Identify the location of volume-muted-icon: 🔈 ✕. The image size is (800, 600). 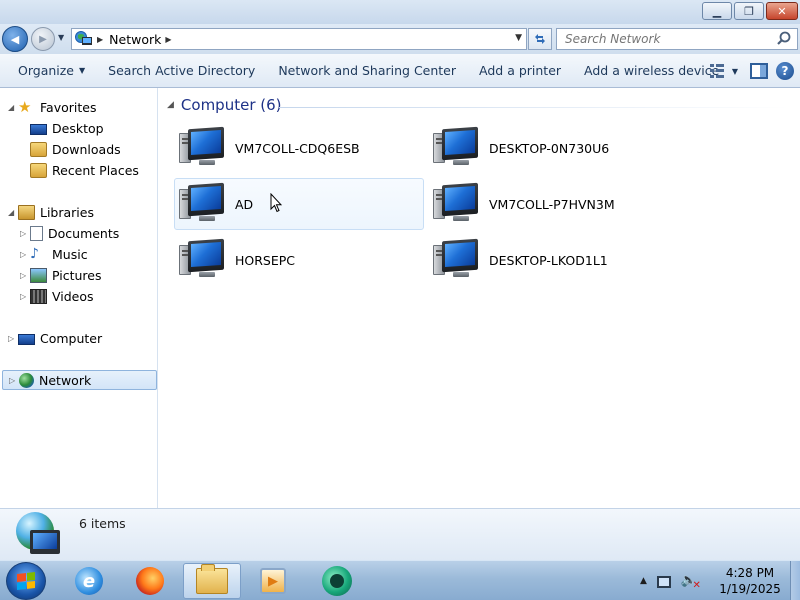
(691, 582).